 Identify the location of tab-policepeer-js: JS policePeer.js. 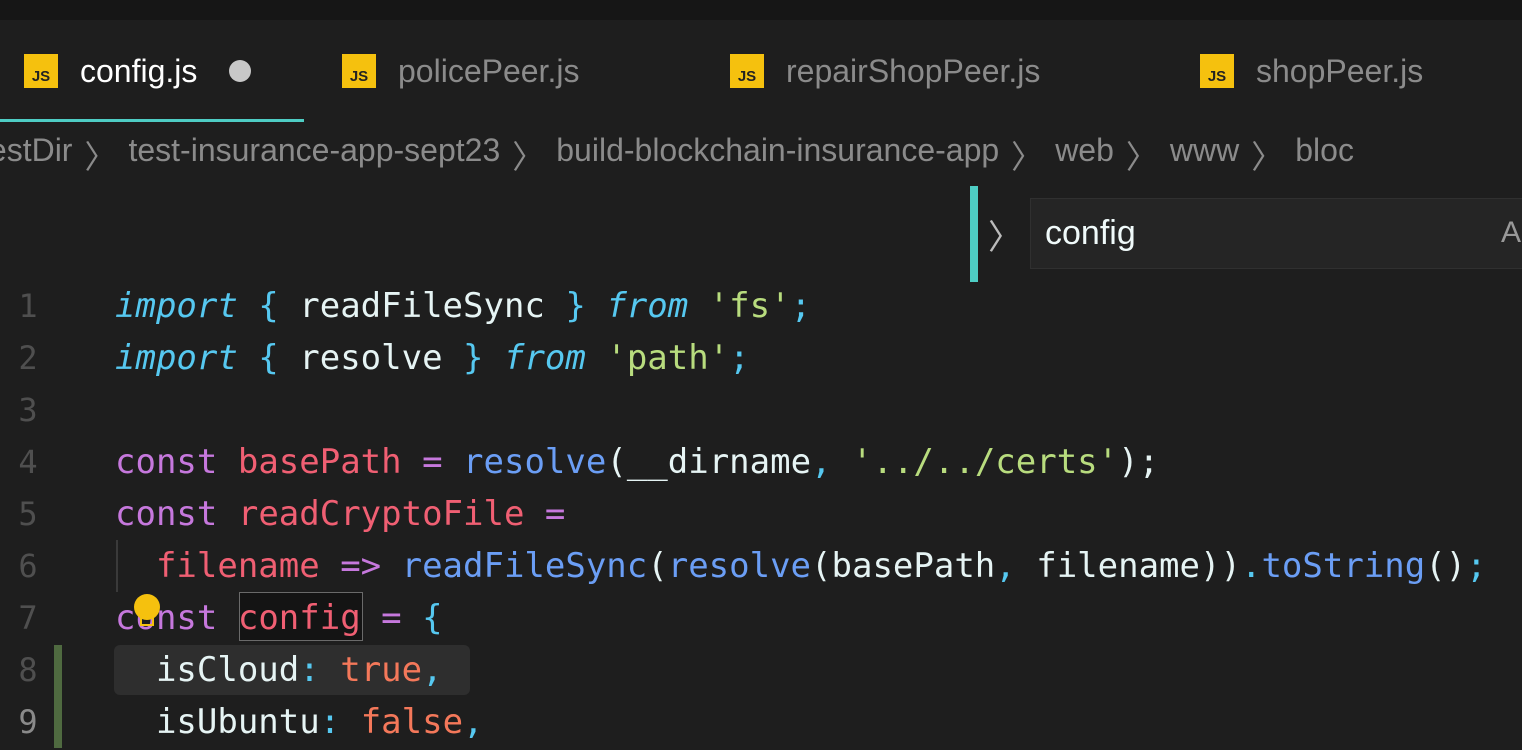
(460, 71).